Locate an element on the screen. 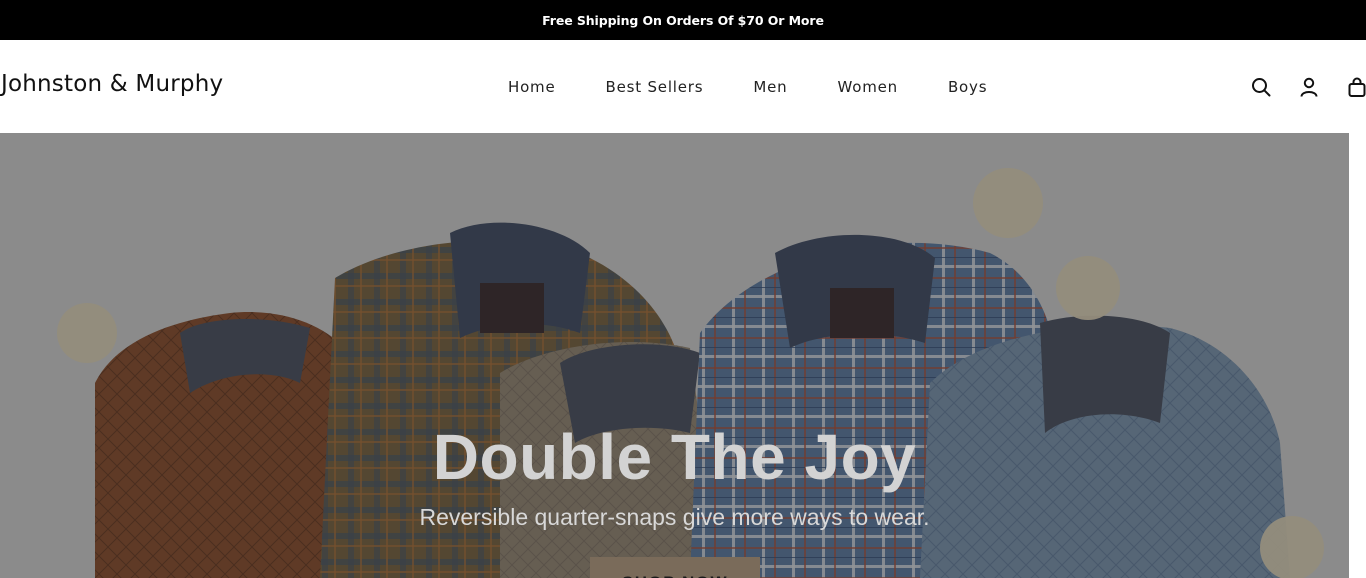 This screenshot has width=1366, height=578. announcement-bar: Free Shipping On Orders Of $70 Or More is located at coordinates (683, 20).